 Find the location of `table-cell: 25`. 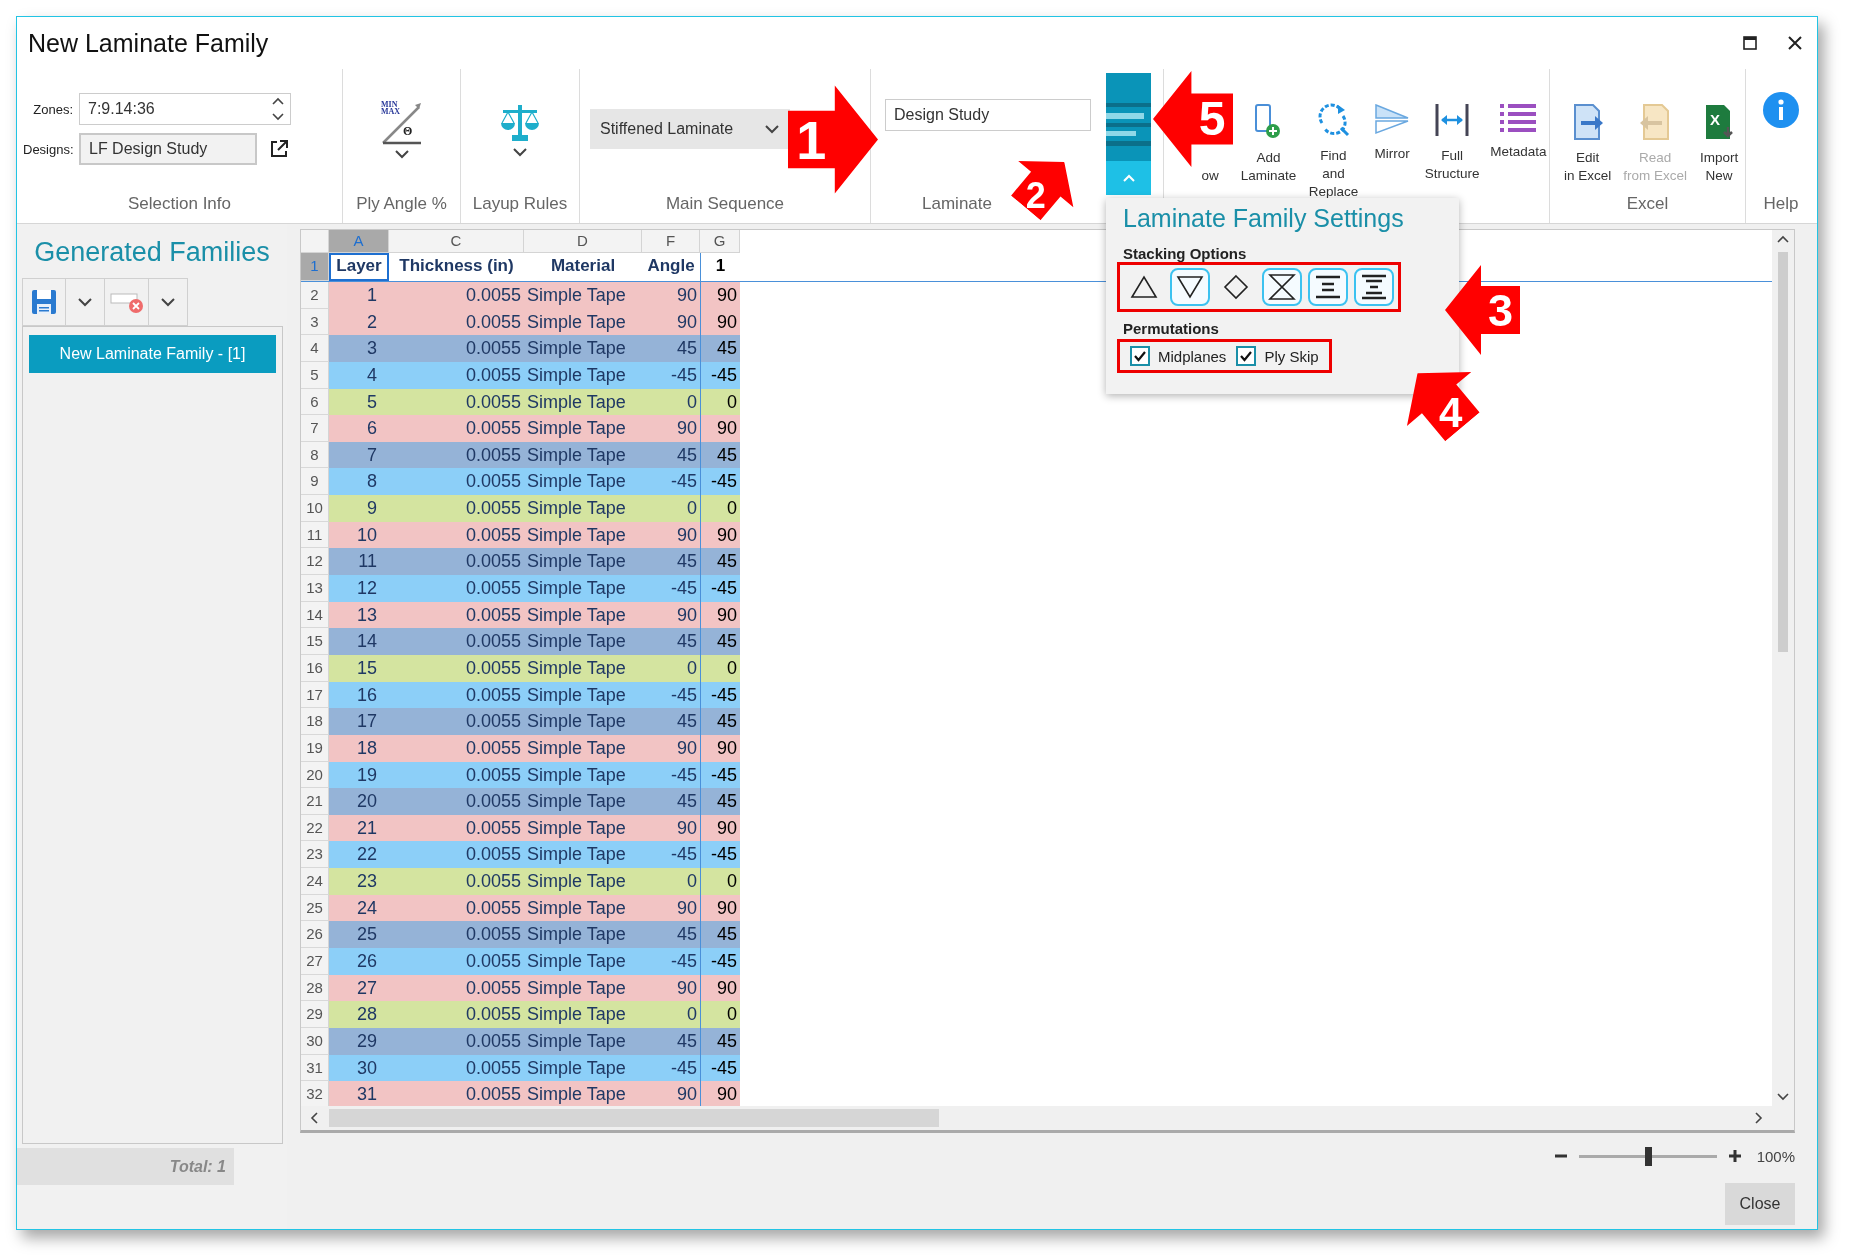

table-cell: 25 is located at coordinates (359, 934).